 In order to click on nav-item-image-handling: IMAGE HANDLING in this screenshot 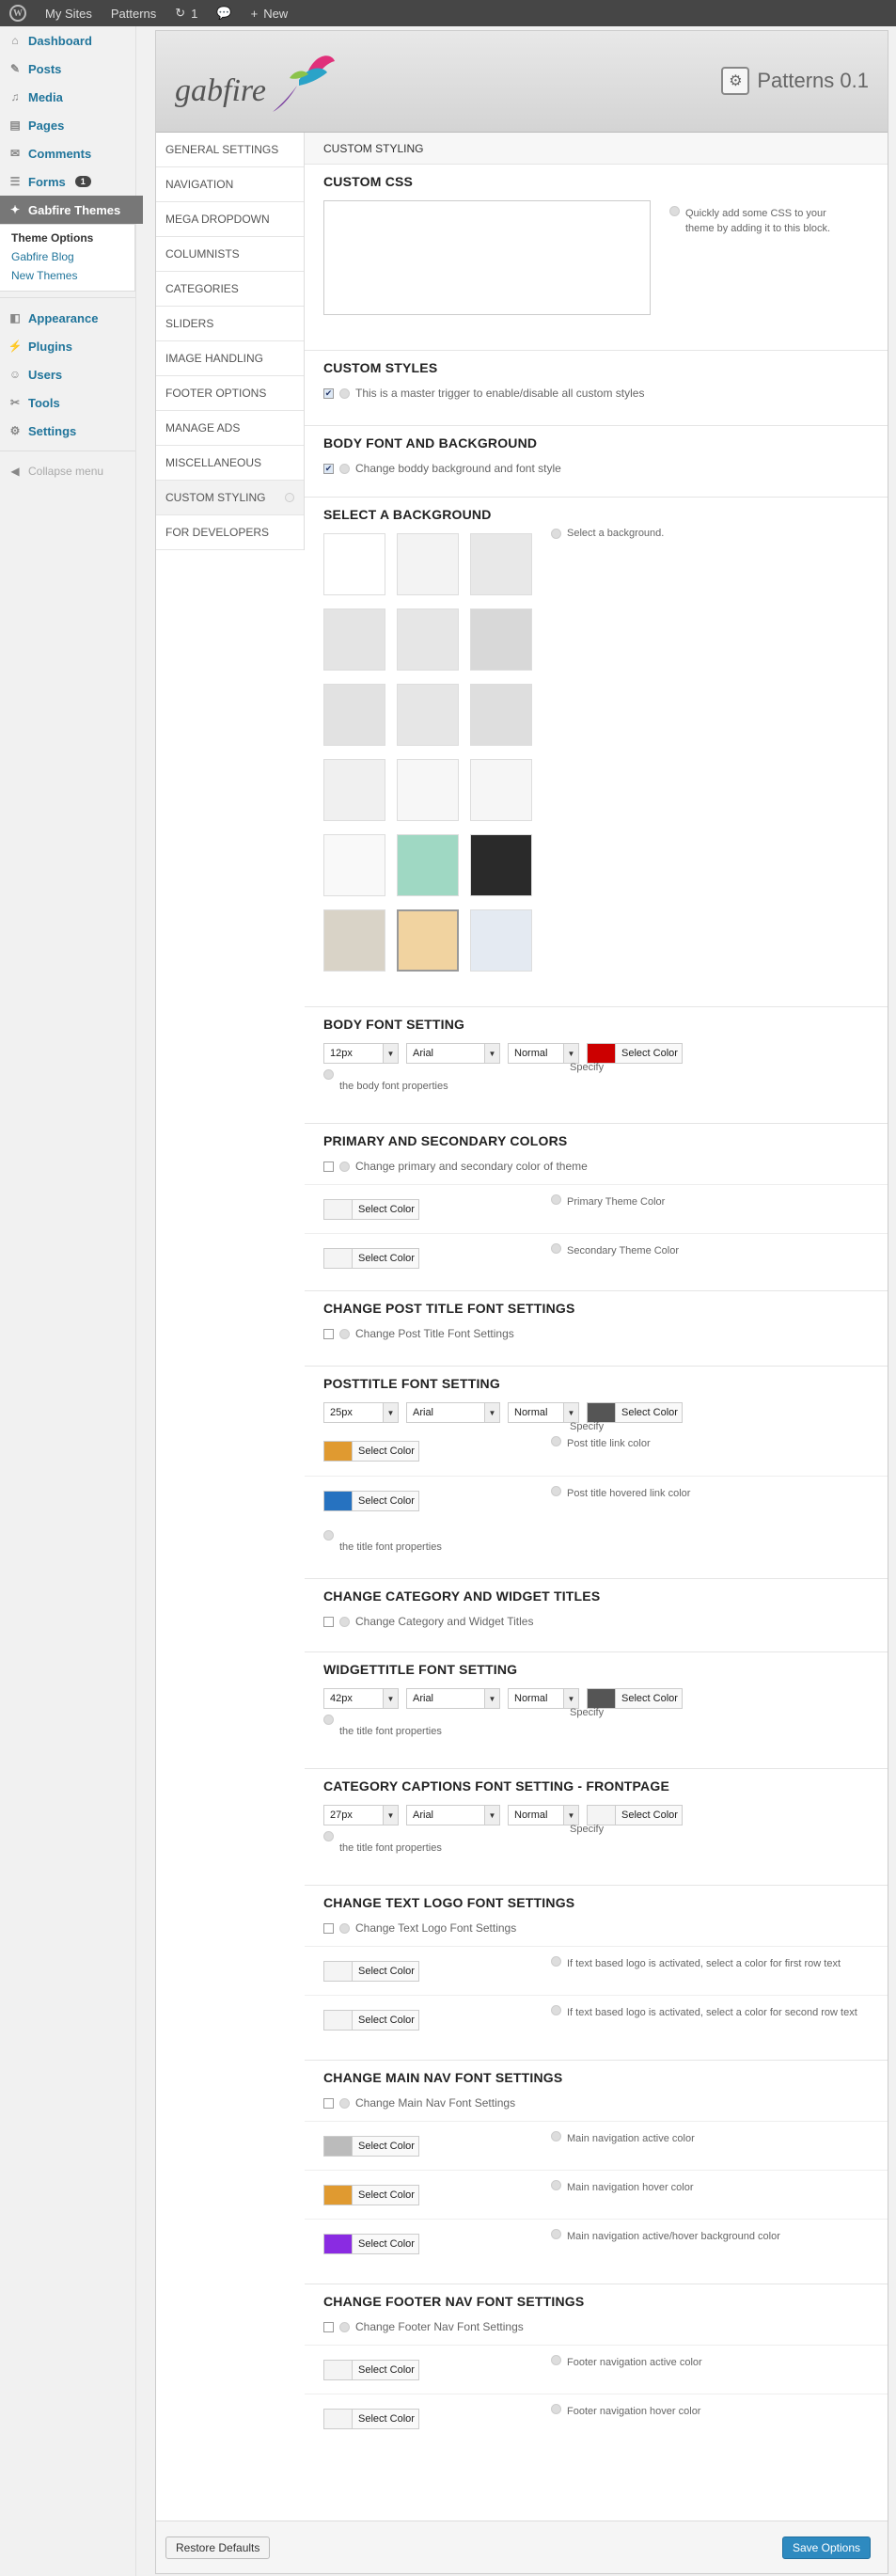, I will do `click(230, 358)`.